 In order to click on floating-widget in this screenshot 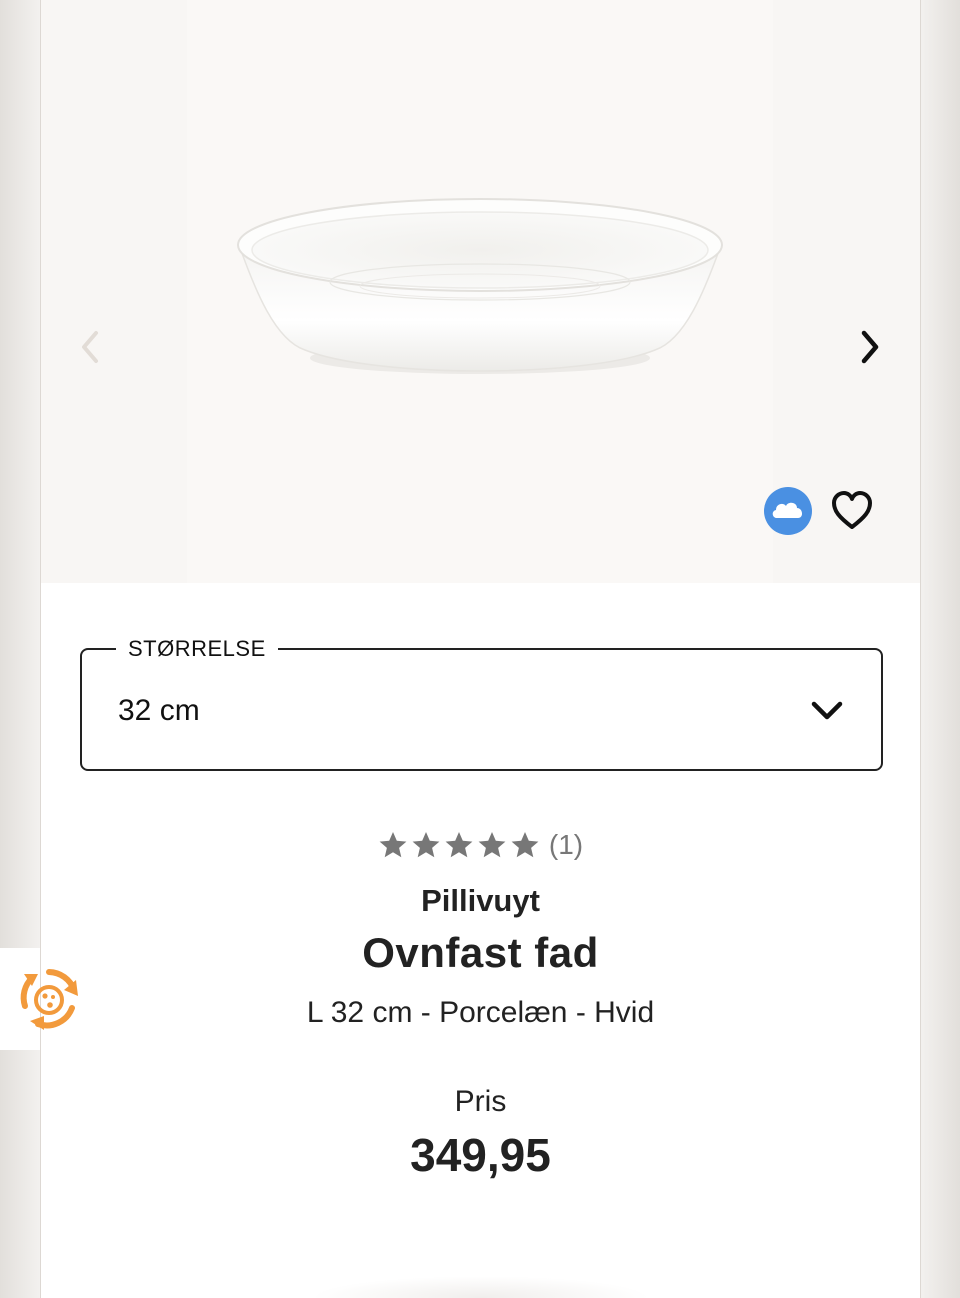, I will do `click(39, 999)`.